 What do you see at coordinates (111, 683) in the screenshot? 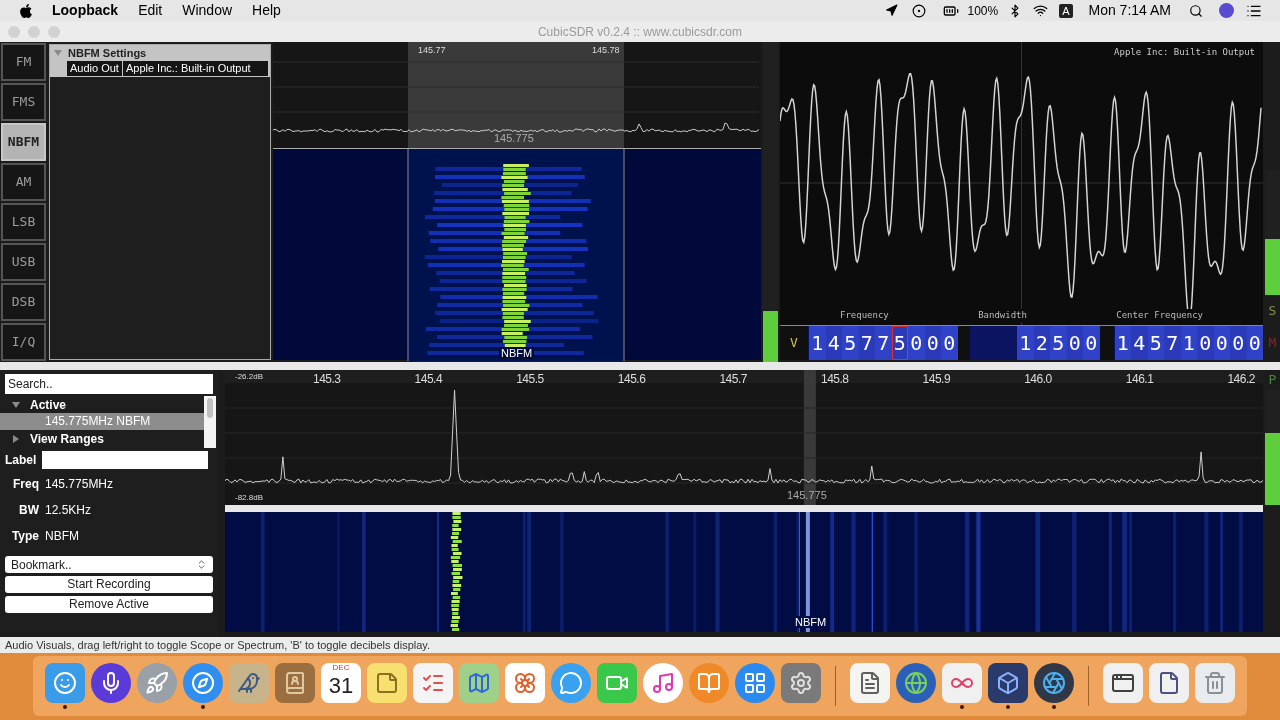
I see `microphone-icon` at bounding box center [111, 683].